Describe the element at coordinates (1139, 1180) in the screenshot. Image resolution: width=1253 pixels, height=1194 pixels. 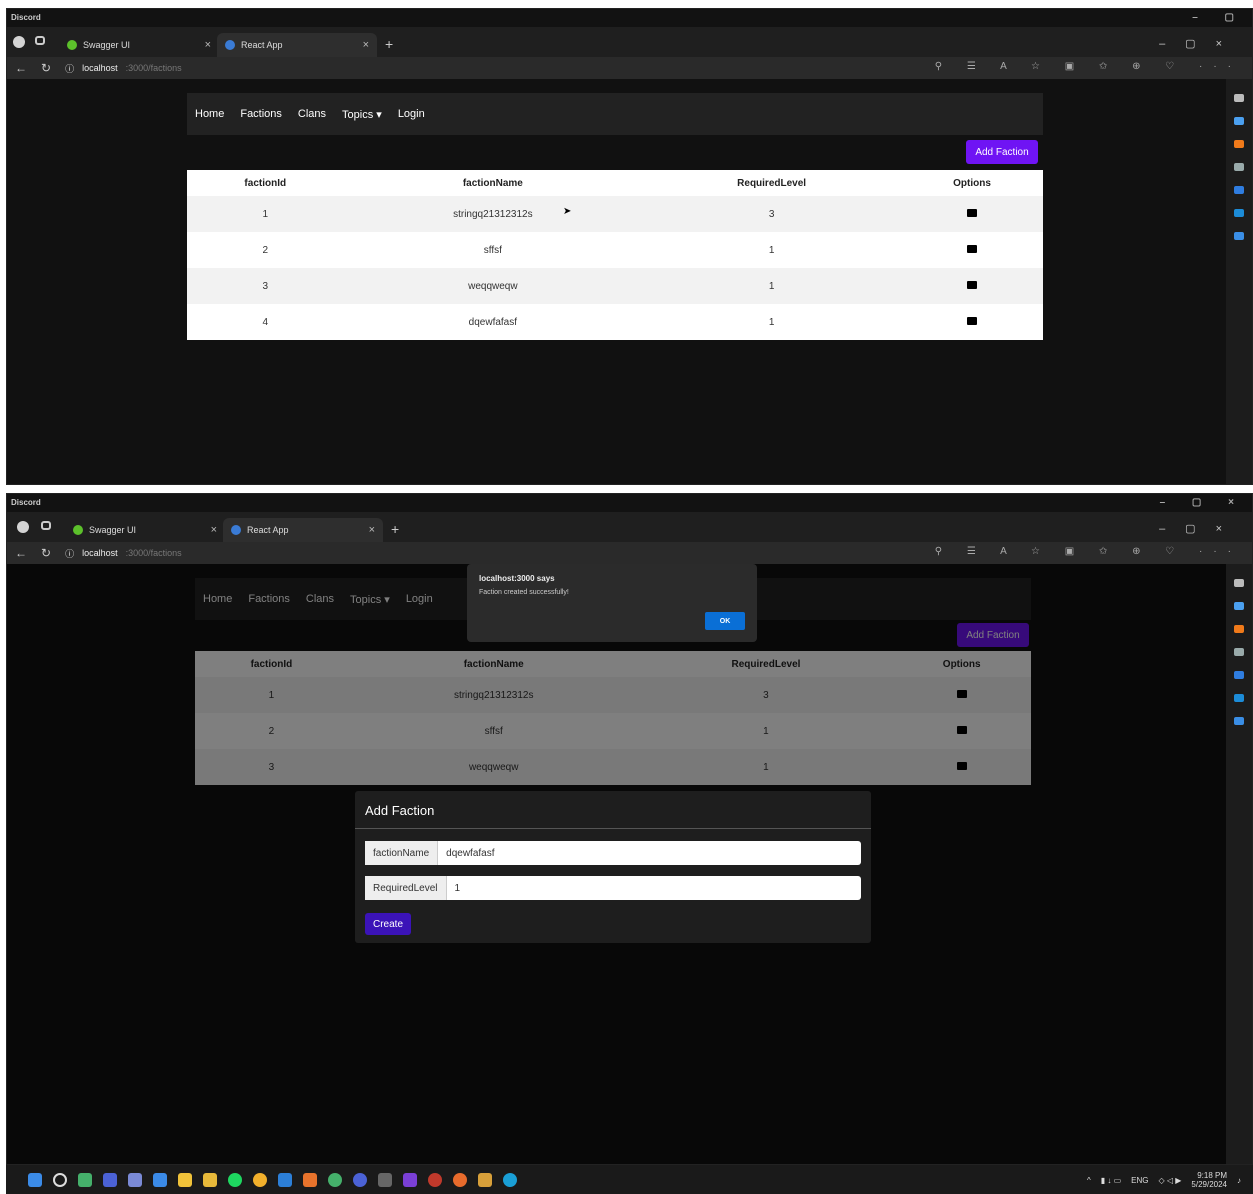
I see `language-indicator: ENG` at that location.